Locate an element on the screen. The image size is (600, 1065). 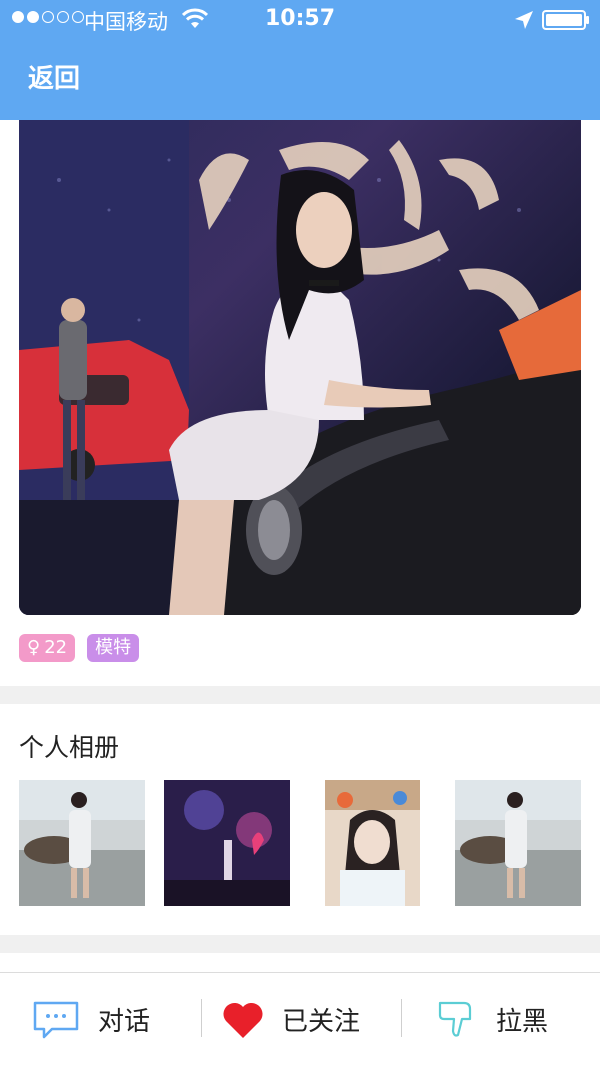
status-bar: 中国移动 10:57 is located at coordinates (300, 20).